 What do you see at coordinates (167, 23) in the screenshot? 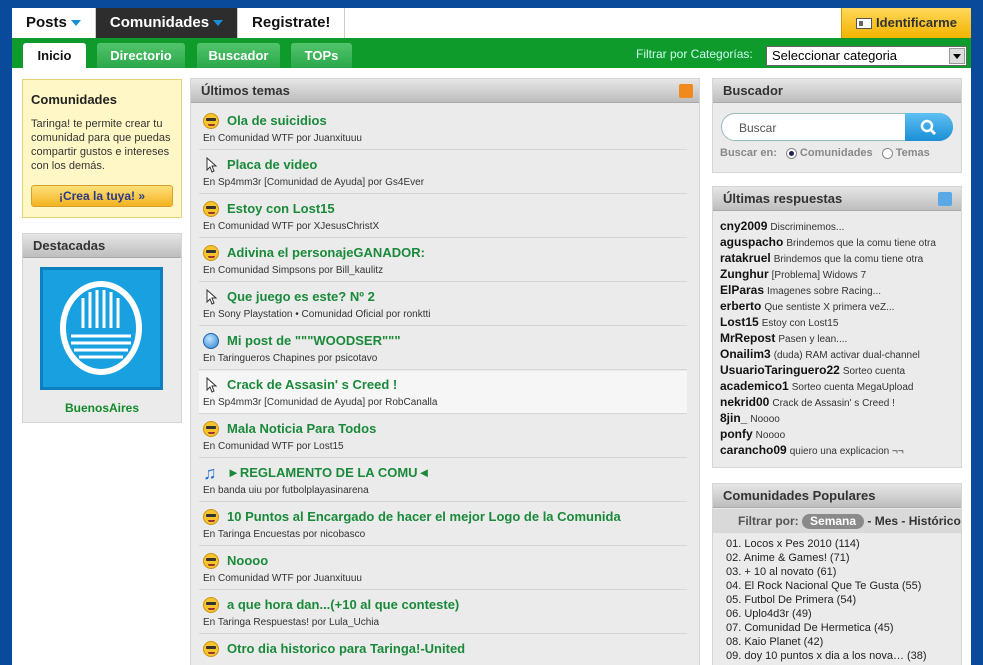
I see `tab-comunidades: Comunidades` at bounding box center [167, 23].